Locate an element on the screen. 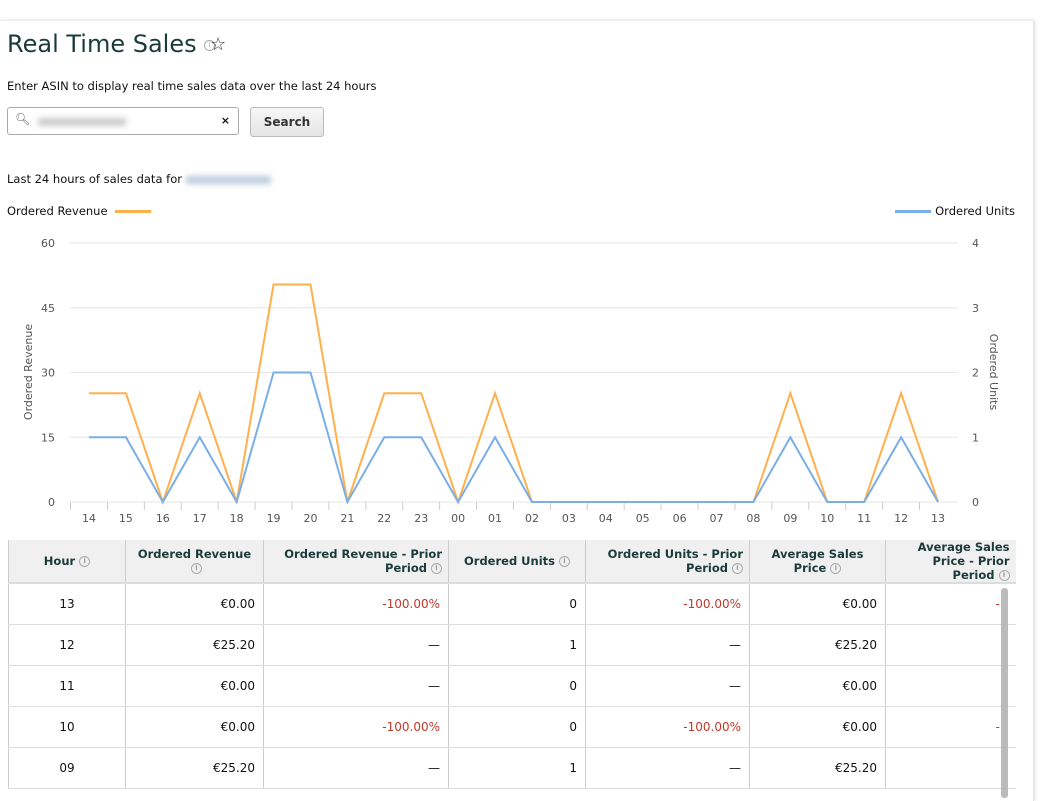  table-row: 13€0.00-100.00%0-100.00%€0.00-1 is located at coordinates (512, 604).